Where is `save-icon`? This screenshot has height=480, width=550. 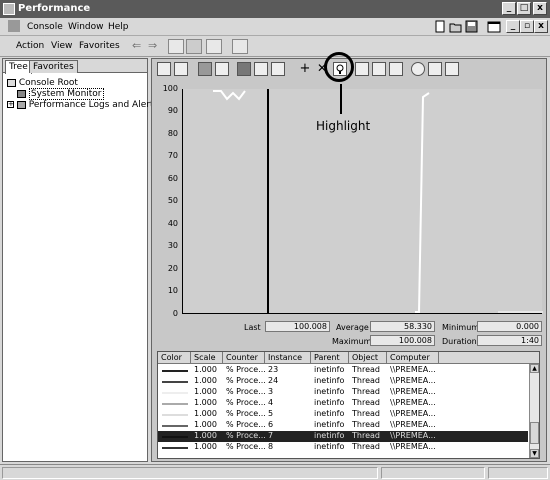
save-icon is located at coordinates (472, 26).